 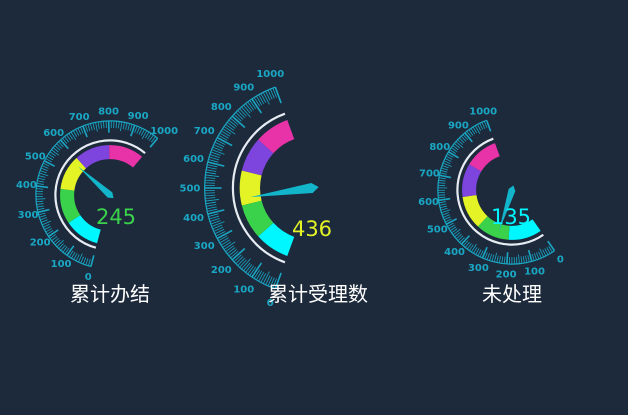 I want to click on gauge-value: 436, so click(x=312, y=229).